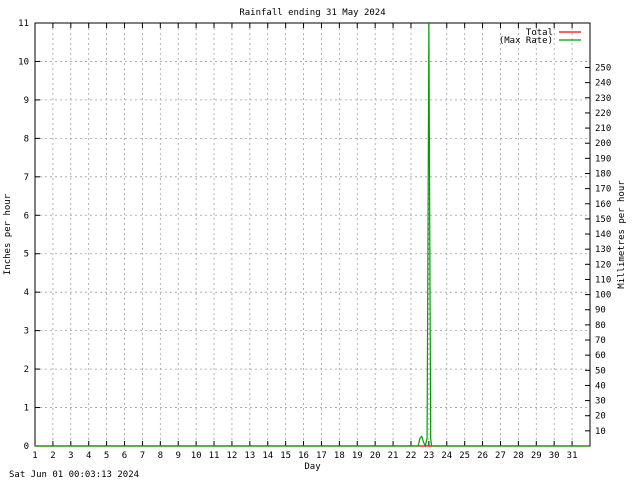 The height and width of the screenshot is (480, 640). I want to click on x-tick-label: 30, so click(554, 456).